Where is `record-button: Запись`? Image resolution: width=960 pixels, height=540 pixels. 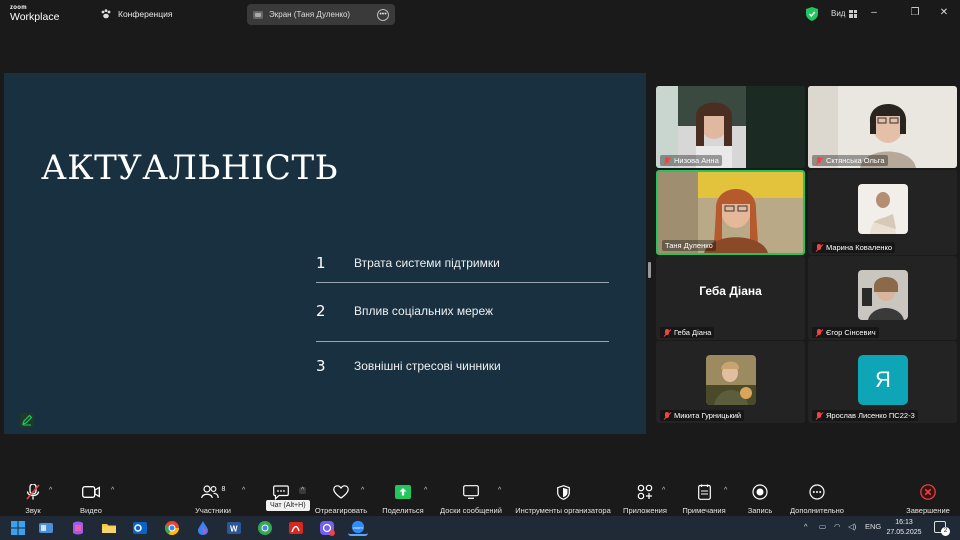 record-button: Запись is located at coordinates (760, 497).